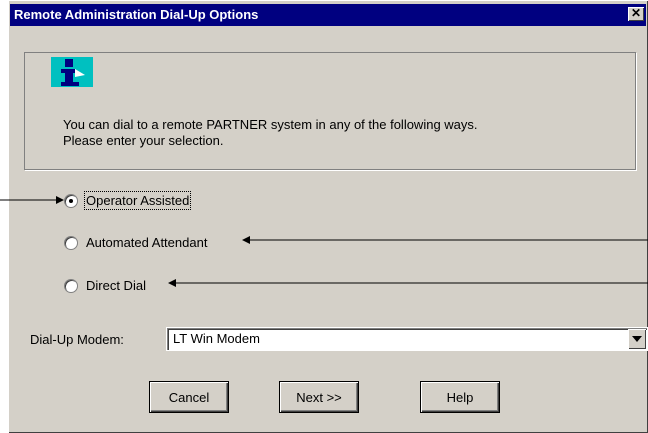 This screenshot has height=433, width=648. Describe the element at coordinates (72, 72) in the screenshot. I see `info-icon` at that location.